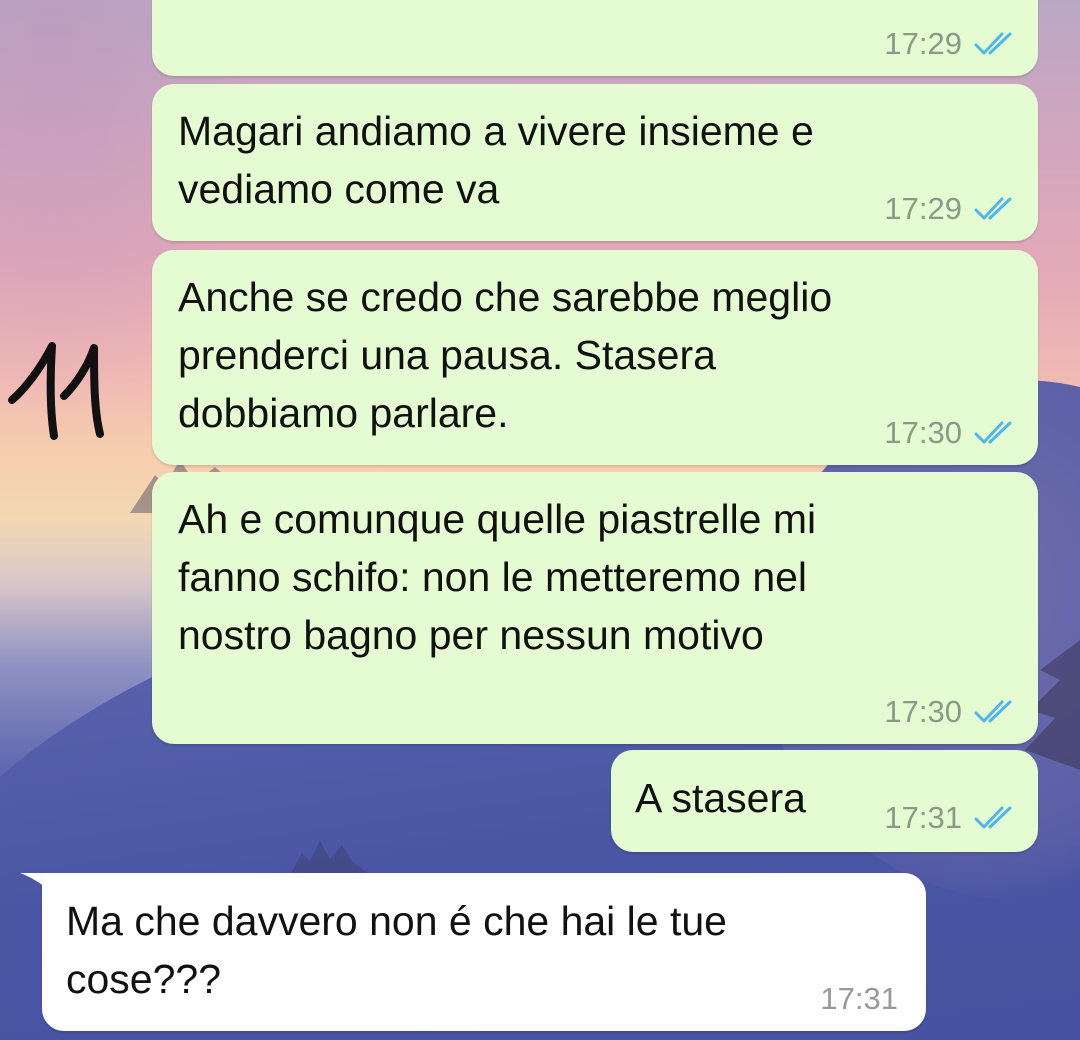 Image resolution: width=1080 pixels, height=1040 pixels. What do you see at coordinates (339, 189) in the screenshot?
I see `message-text-line: vediamo come va` at bounding box center [339, 189].